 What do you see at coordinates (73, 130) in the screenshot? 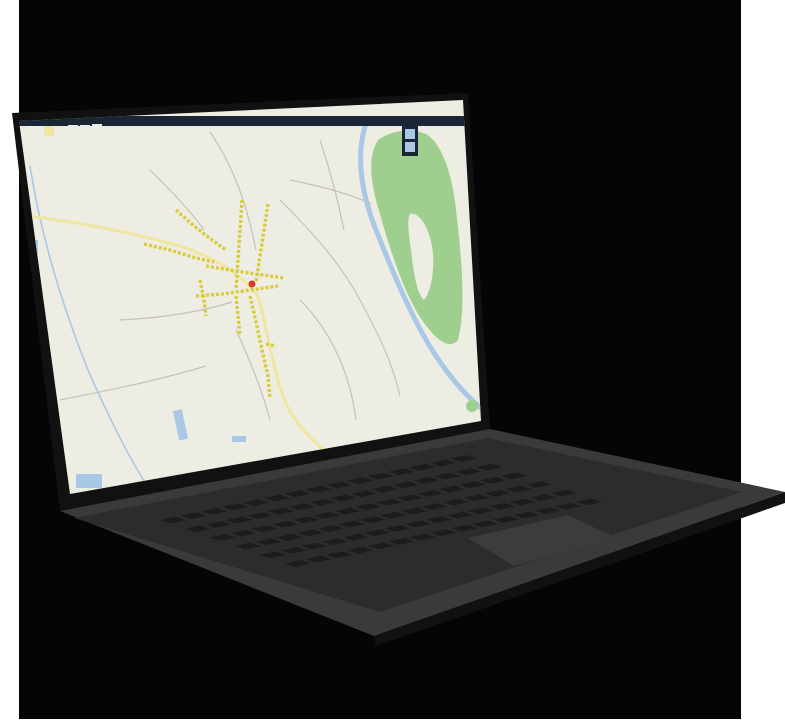
I see `settings-icon` at bounding box center [73, 130].